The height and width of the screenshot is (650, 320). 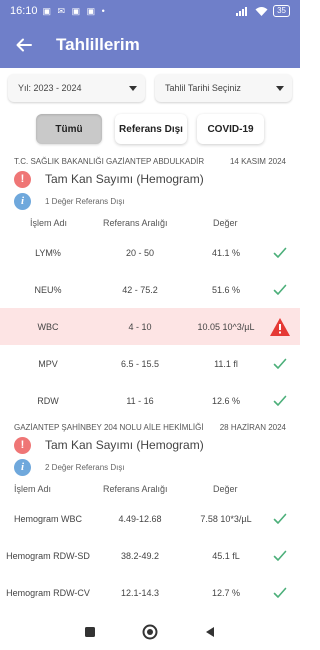 What do you see at coordinates (48, 555) in the screenshot?
I see `test-parameter-name: Hemogram RDW-SD` at bounding box center [48, 555].